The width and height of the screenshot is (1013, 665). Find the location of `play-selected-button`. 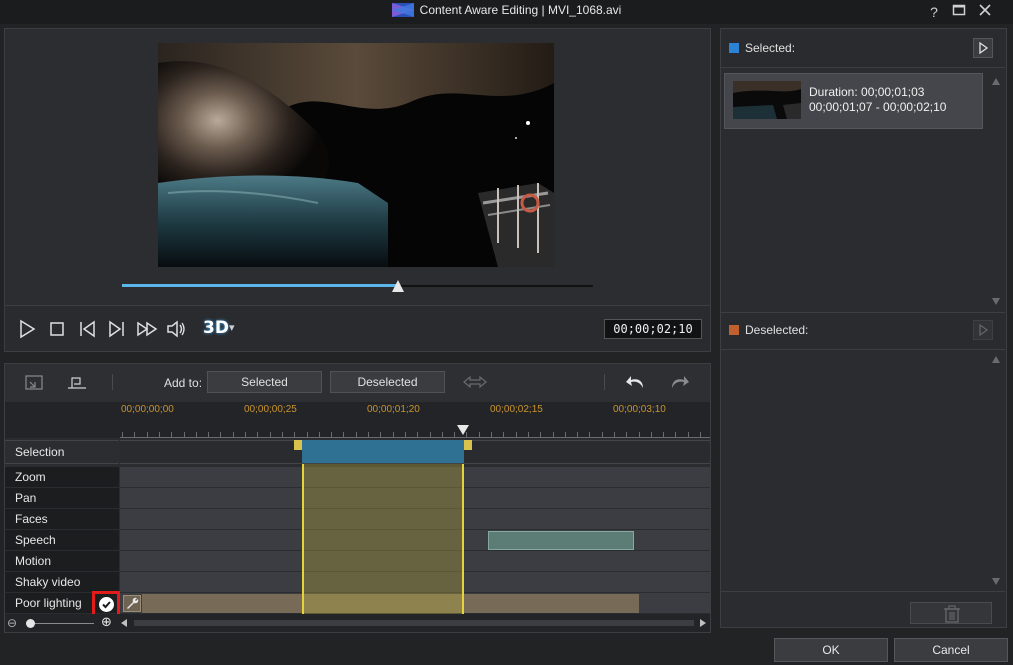

play-selected-button is located at coordinates (983, 48).